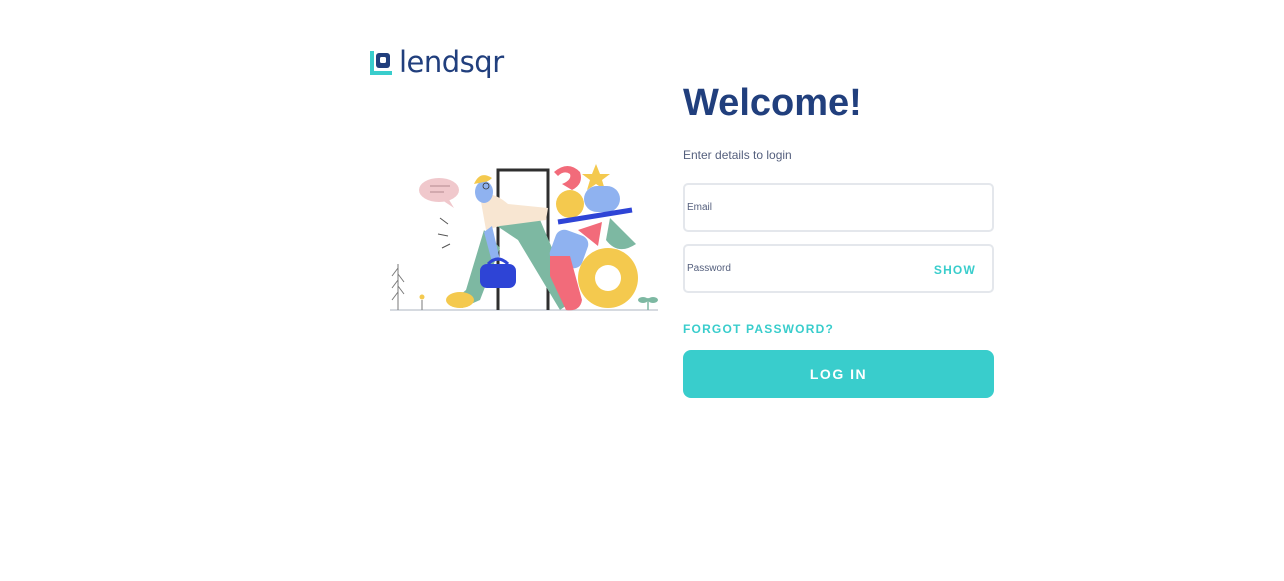 Image resolution: width=1284 pixels, height=581 pixels. I want to click on login-subtitle: Enter details to login, so click(737, 155).